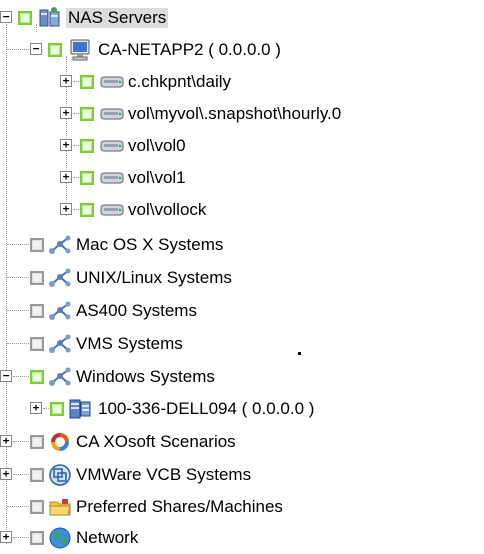  What do you see at coordinates (242, 210) in the screenshot?
I see `tree-item-volume: + vol\vollock` at bounding box center [242, 210].